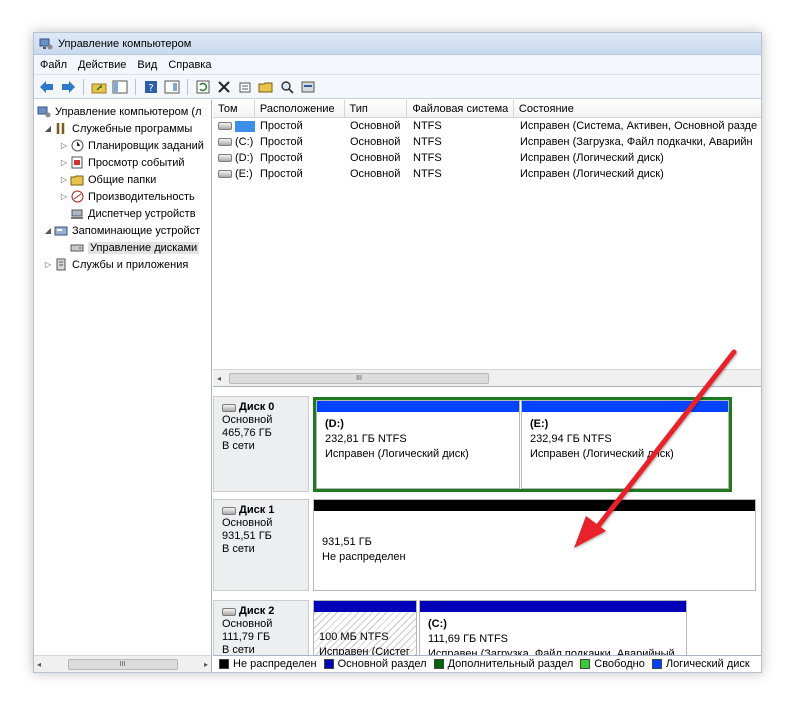 The image size is (794, 703). I want to click on menu-view: Вид, so click(147, 65).